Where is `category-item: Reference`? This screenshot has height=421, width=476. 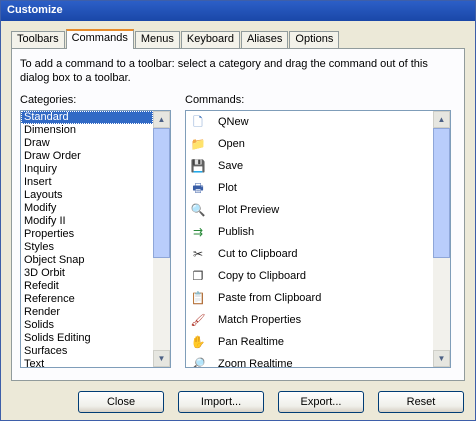
category-item: Reference is located at coordinates (87, 299).